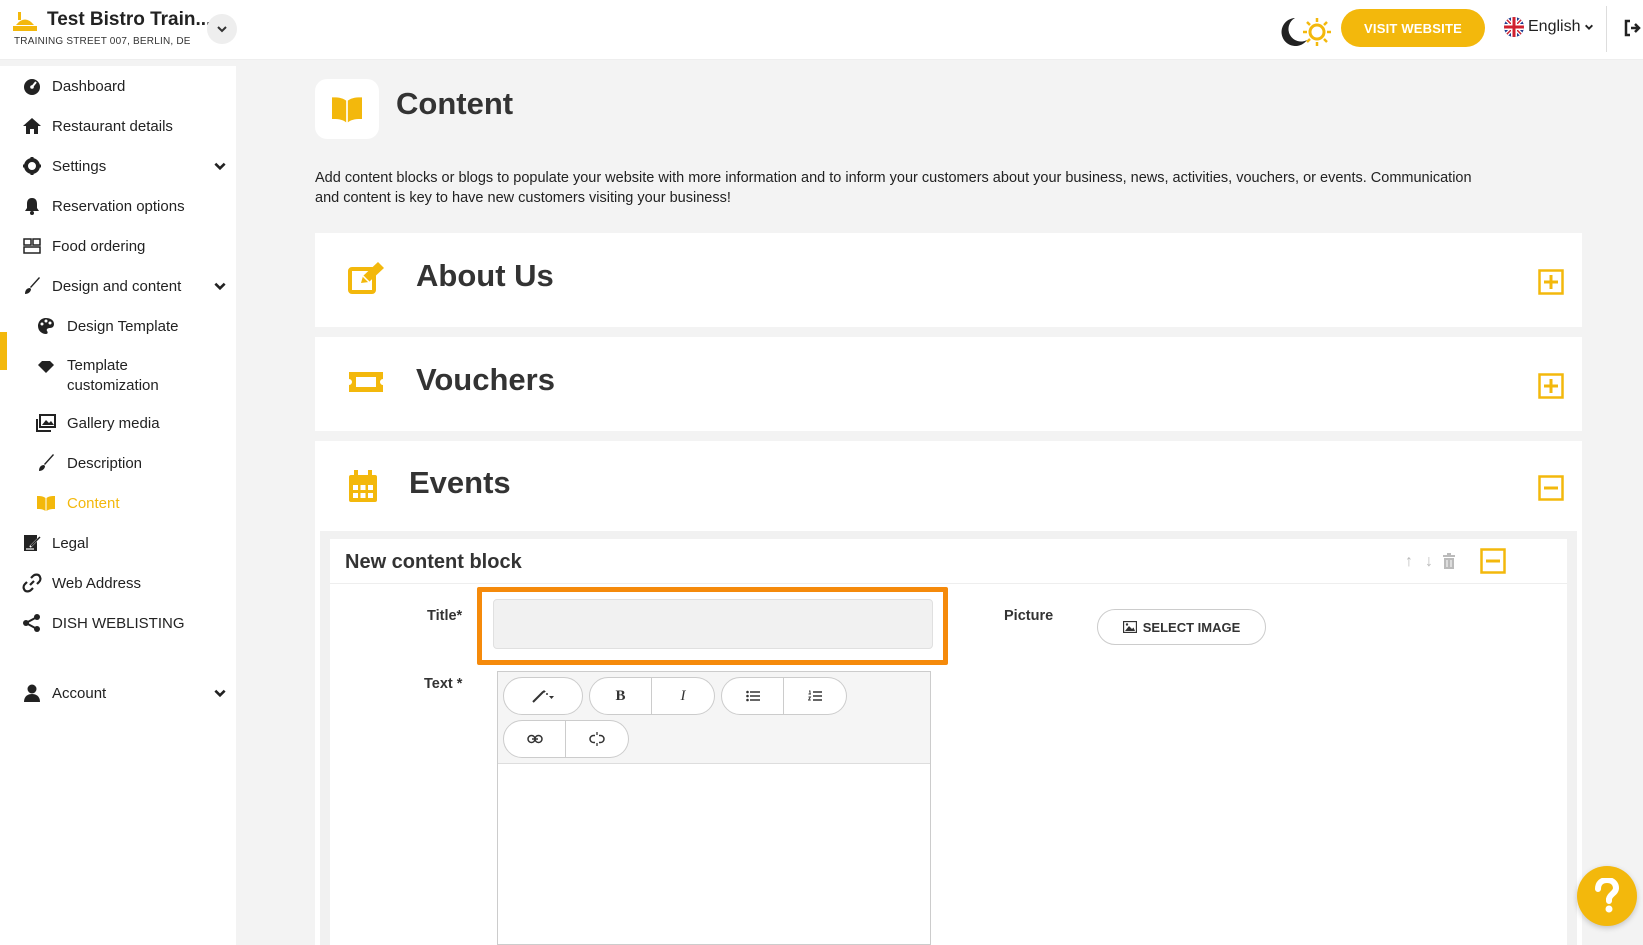 The height and width of the screenshot is (945, 1643). Describe the element at coordinates (113, 423) in the screenshot. I see `sidebar-item-label: Gallery media` at that location.